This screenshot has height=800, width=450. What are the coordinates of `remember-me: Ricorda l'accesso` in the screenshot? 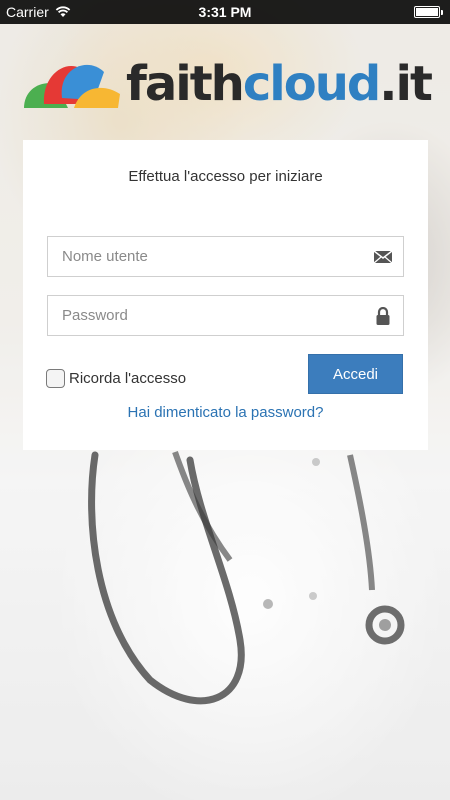 It's located at (116, 378).